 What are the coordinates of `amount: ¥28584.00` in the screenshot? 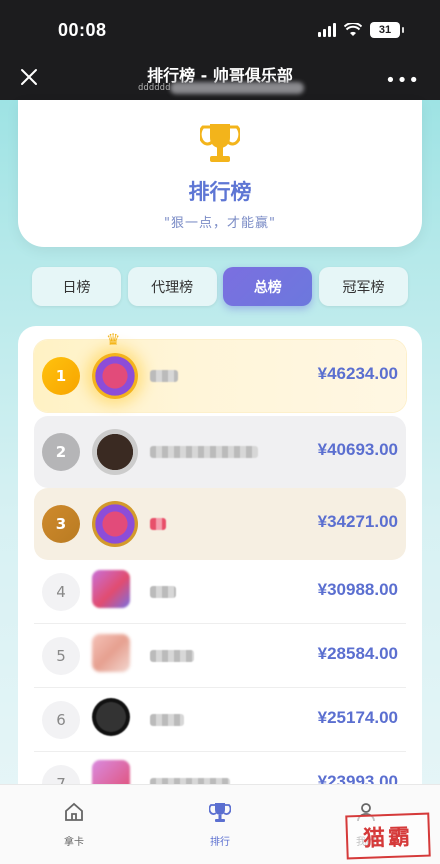 It's located at (357, 653).